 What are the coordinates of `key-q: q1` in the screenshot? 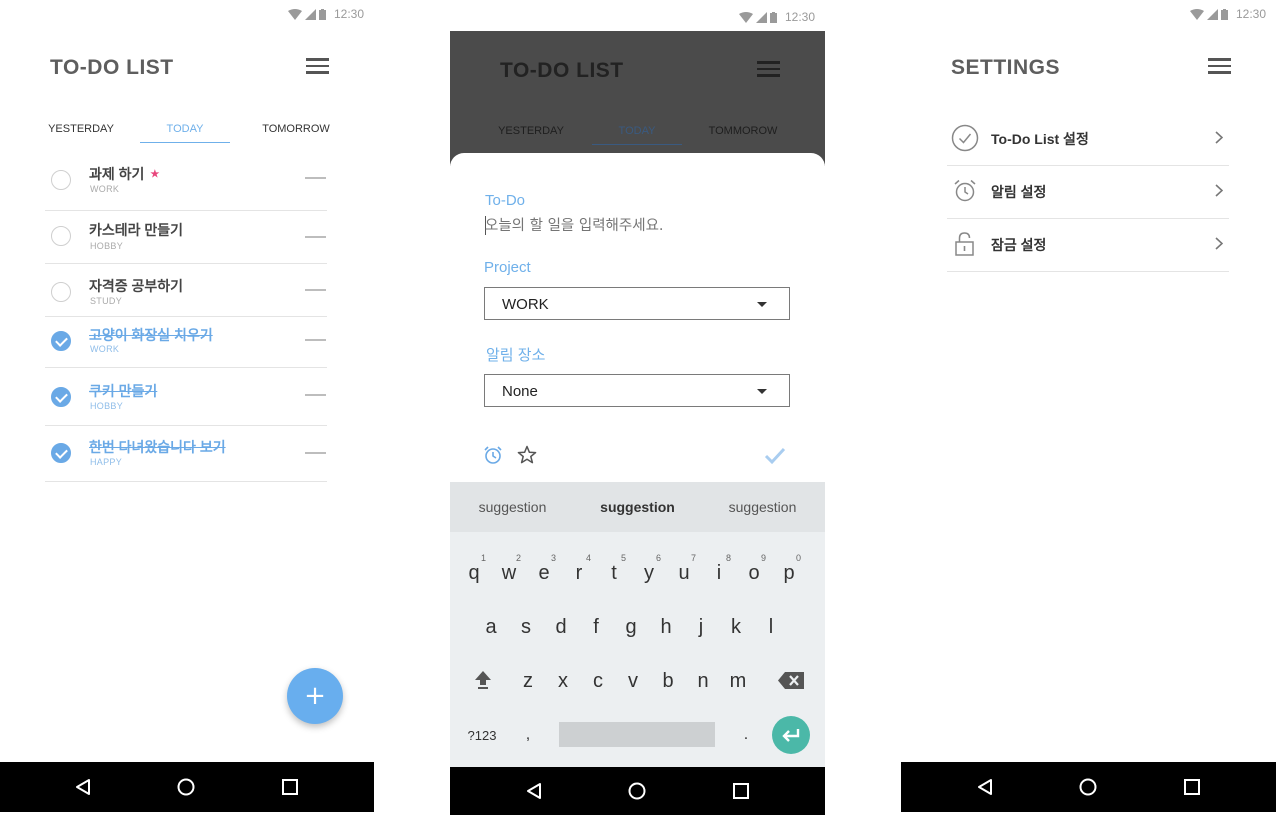 It's located at (474, 573).